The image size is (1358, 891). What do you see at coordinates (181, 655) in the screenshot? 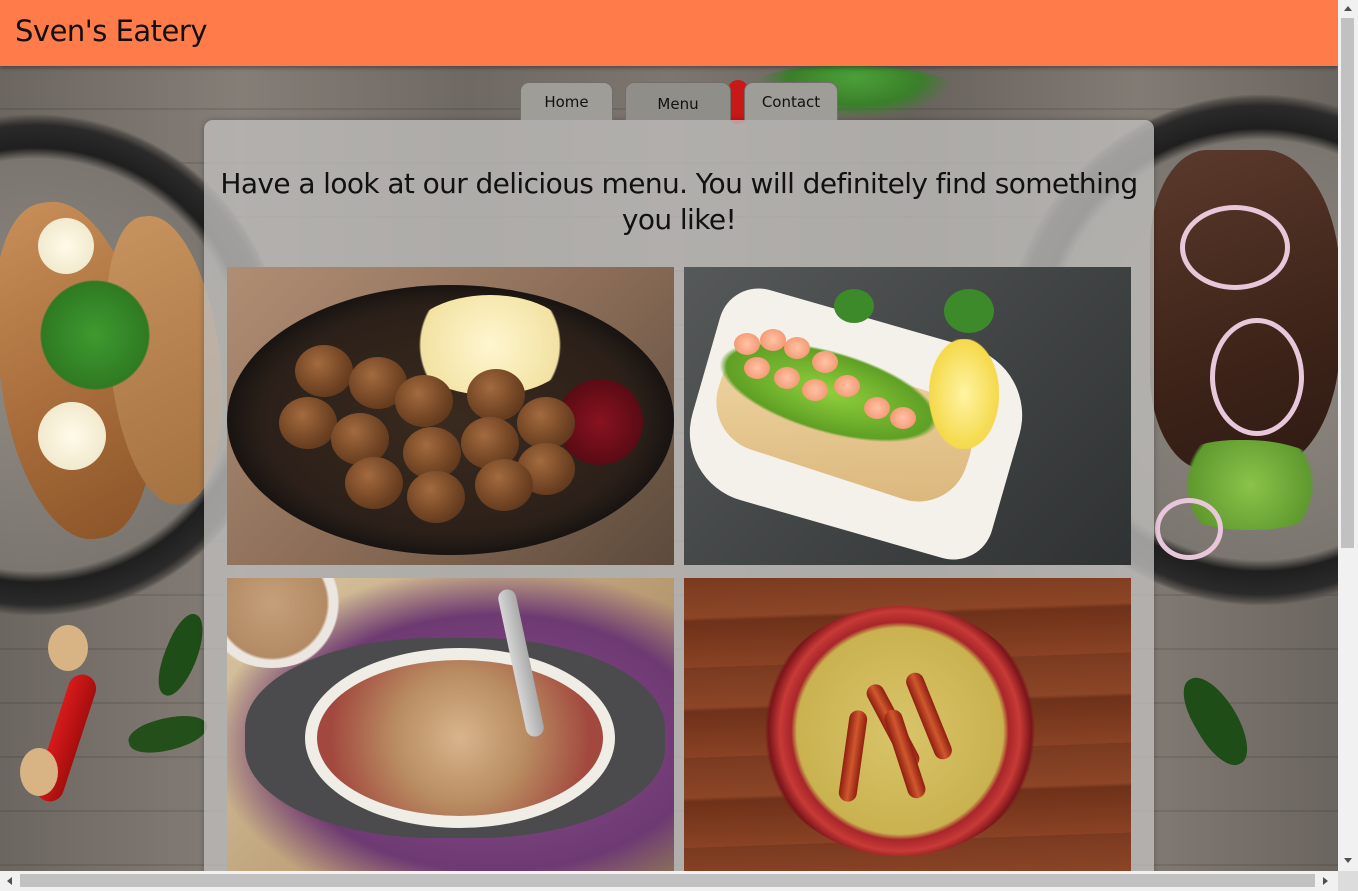
I see `background-leaf` at bounding box center [181, 655].